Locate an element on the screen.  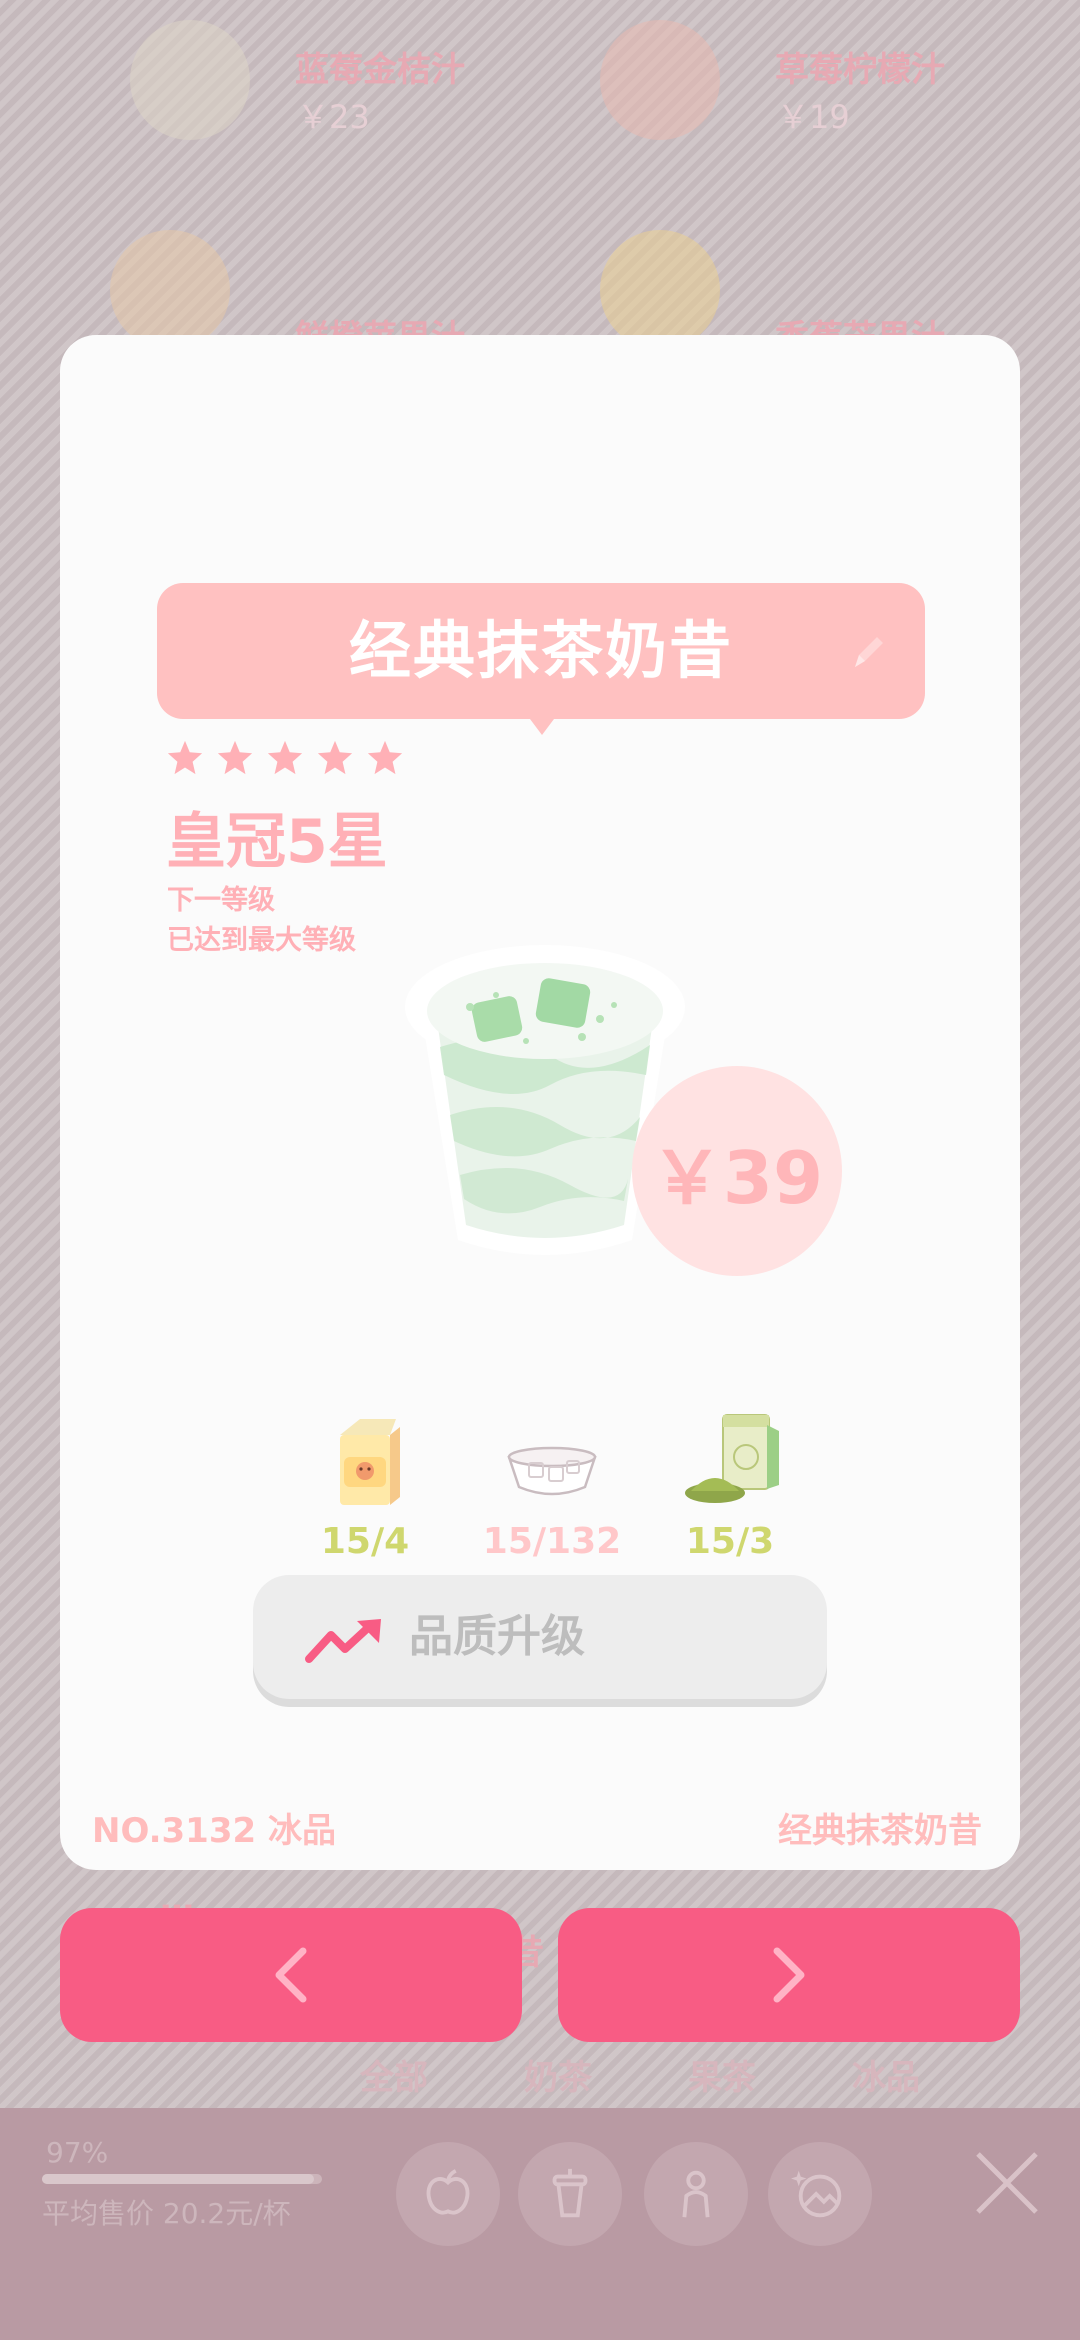
price-badge: ￥39 is located at coordinates (737, 1171).